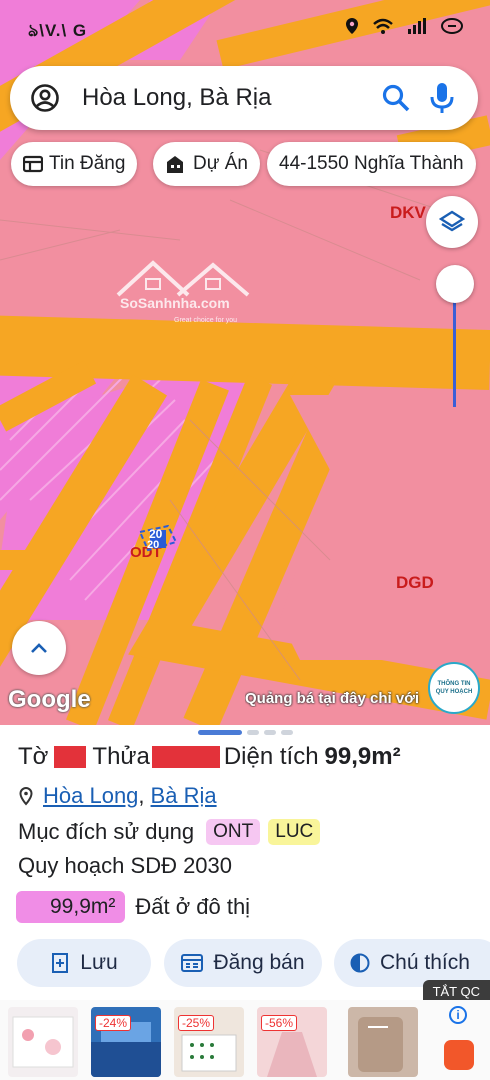 The width and height of the screenshot is (490, 1080). What do you see at coordinates (99, 962) in the screenshot?
I see `save-label: Lưu` at bounding box center [99, 962].